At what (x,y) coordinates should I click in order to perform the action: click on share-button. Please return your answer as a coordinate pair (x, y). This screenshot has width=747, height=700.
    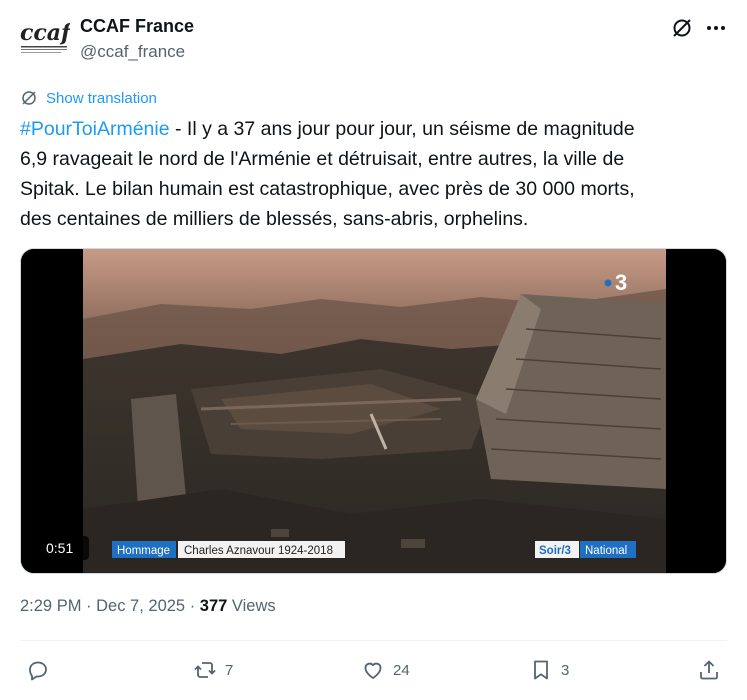
    Looking at the image, I should click on (709, 670).